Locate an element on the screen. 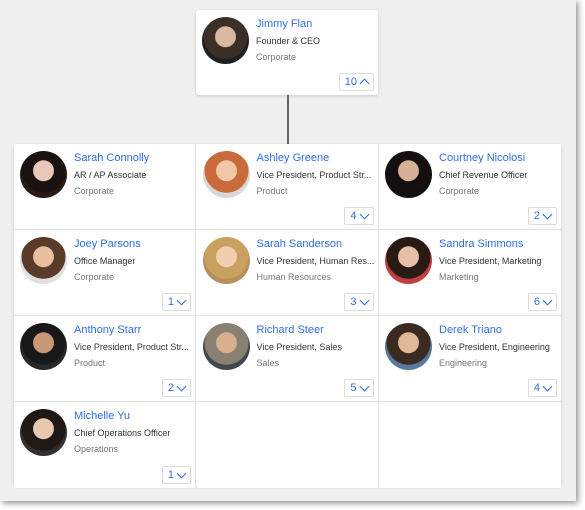  expand-reports-button: 5 is located at coordinates (359, 388).